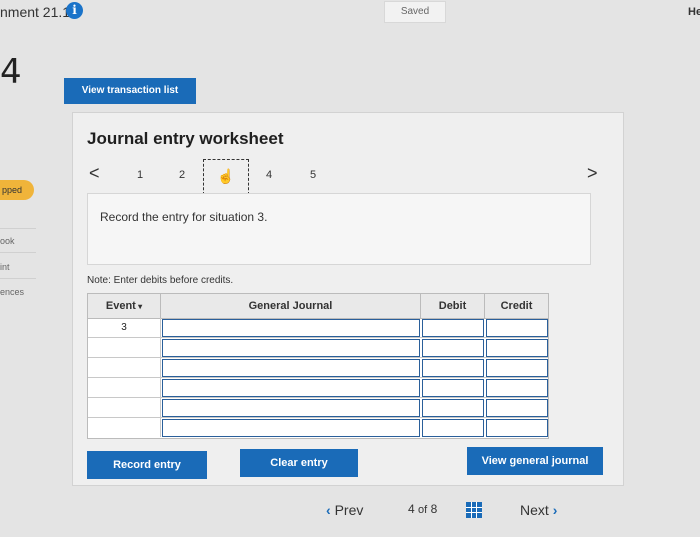  I want to click on page-count: 4 of 8, so click(422, 509).